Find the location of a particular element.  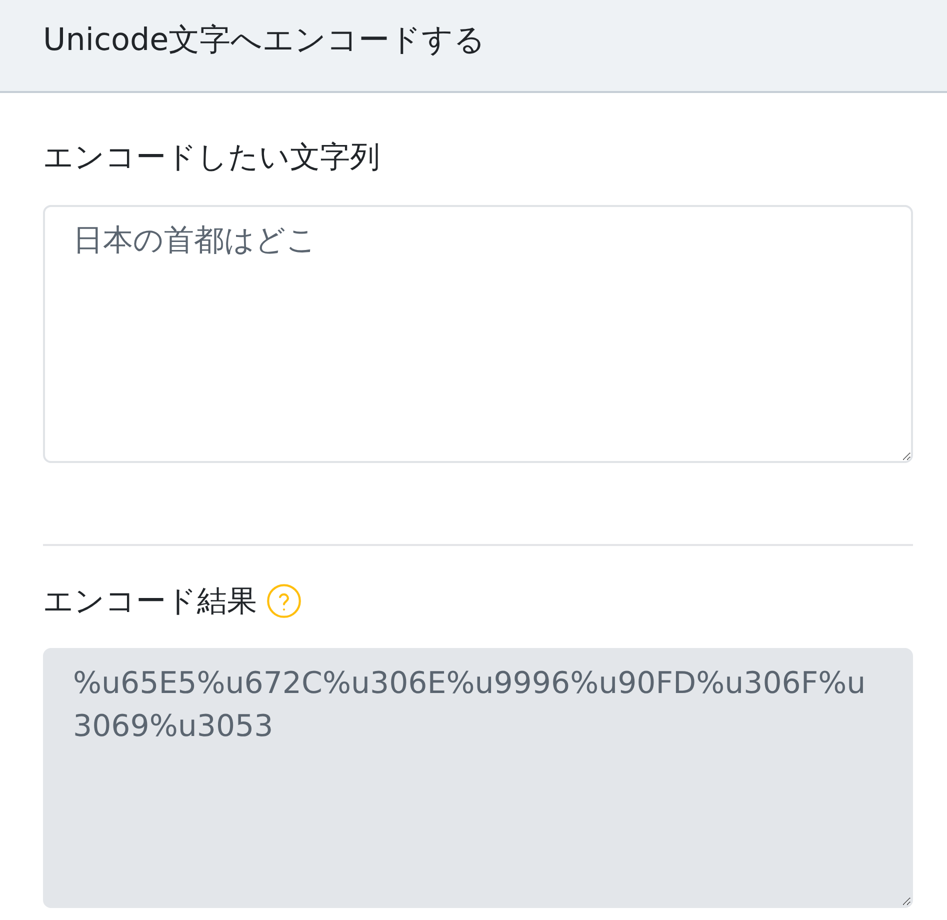

field-label: エンコードしたい文字列 is located at coordinates (211, 157).